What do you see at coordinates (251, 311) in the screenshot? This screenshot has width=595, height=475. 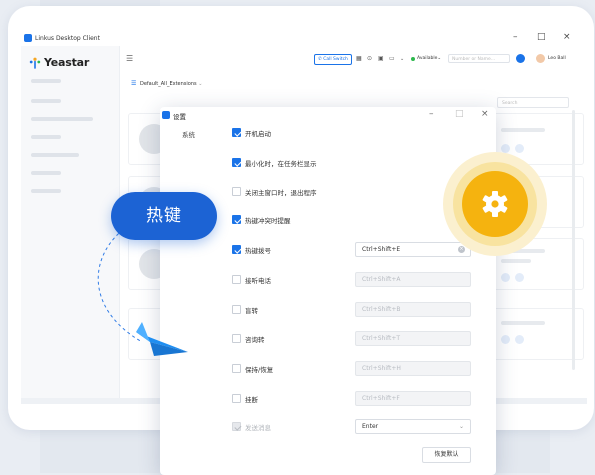 I see `hotkey-label: 盲转` at bounding box center [251, 311].